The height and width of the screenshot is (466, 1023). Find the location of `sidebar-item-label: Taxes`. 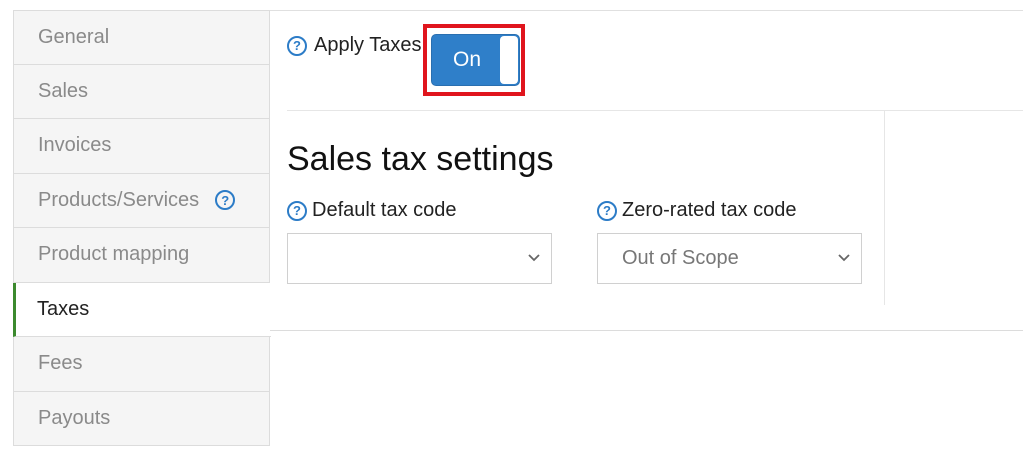

sidebar-item-label: Taxes is located at coordinates (63, 308).